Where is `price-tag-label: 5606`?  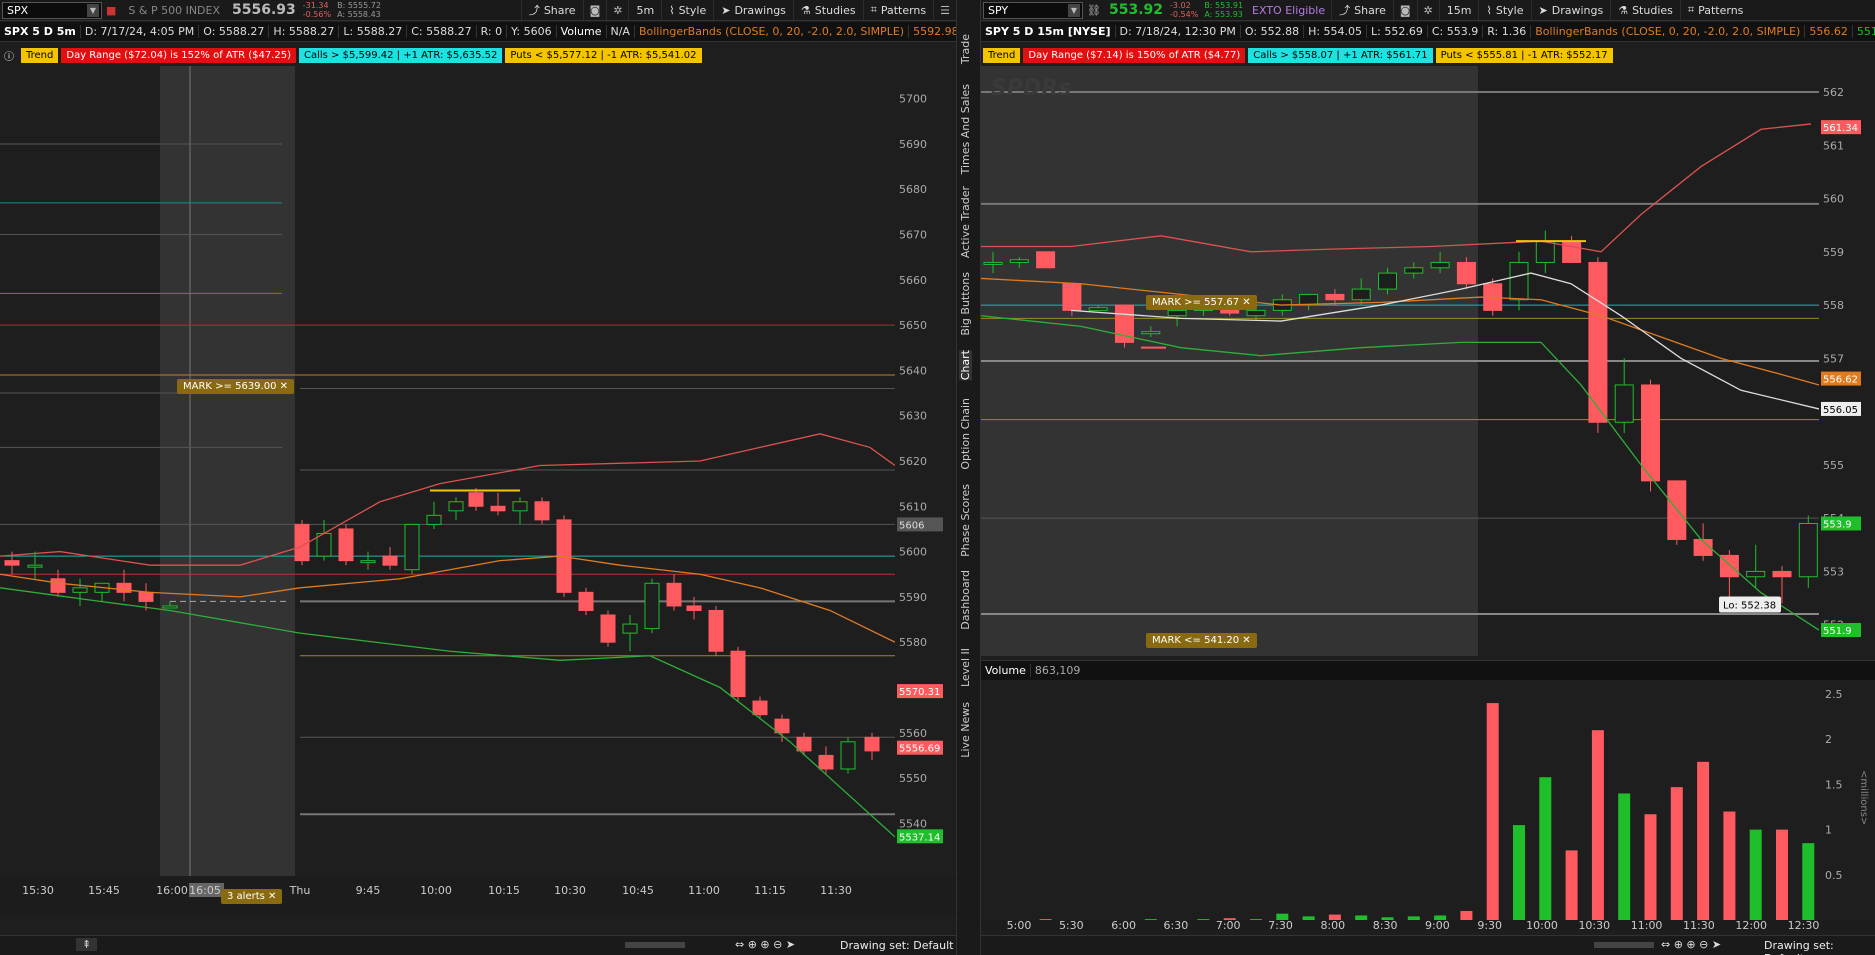
price-tag-label: 5606 is located at coordinates (911, 525).